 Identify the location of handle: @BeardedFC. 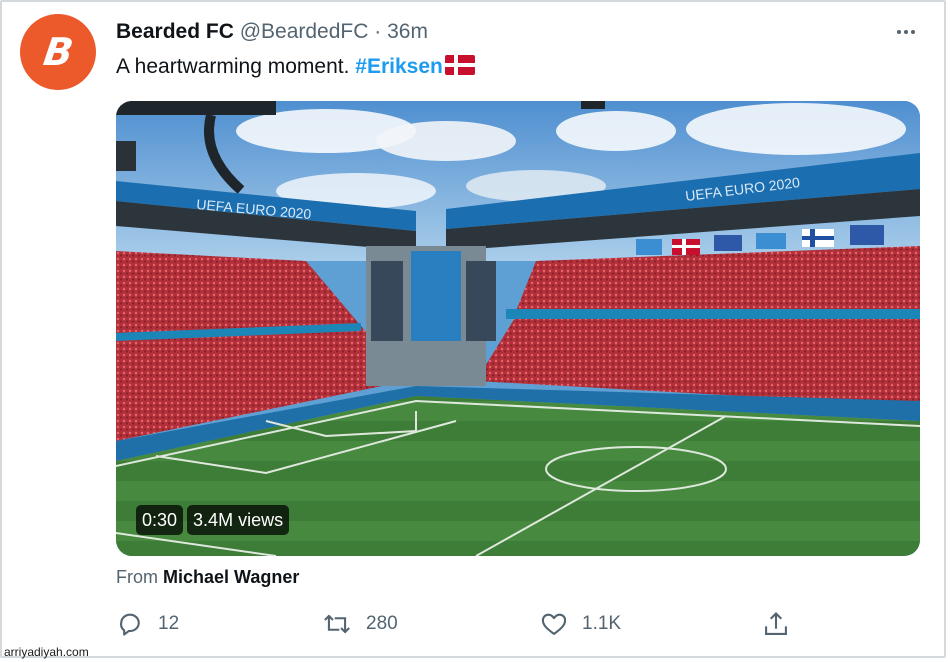
(304, 31).